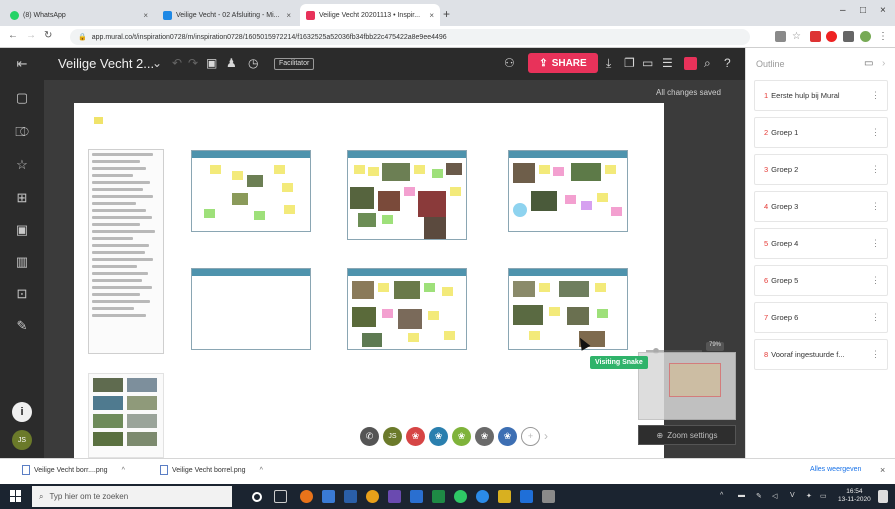  I want to click on help-icon: ?, so click(727, 63).